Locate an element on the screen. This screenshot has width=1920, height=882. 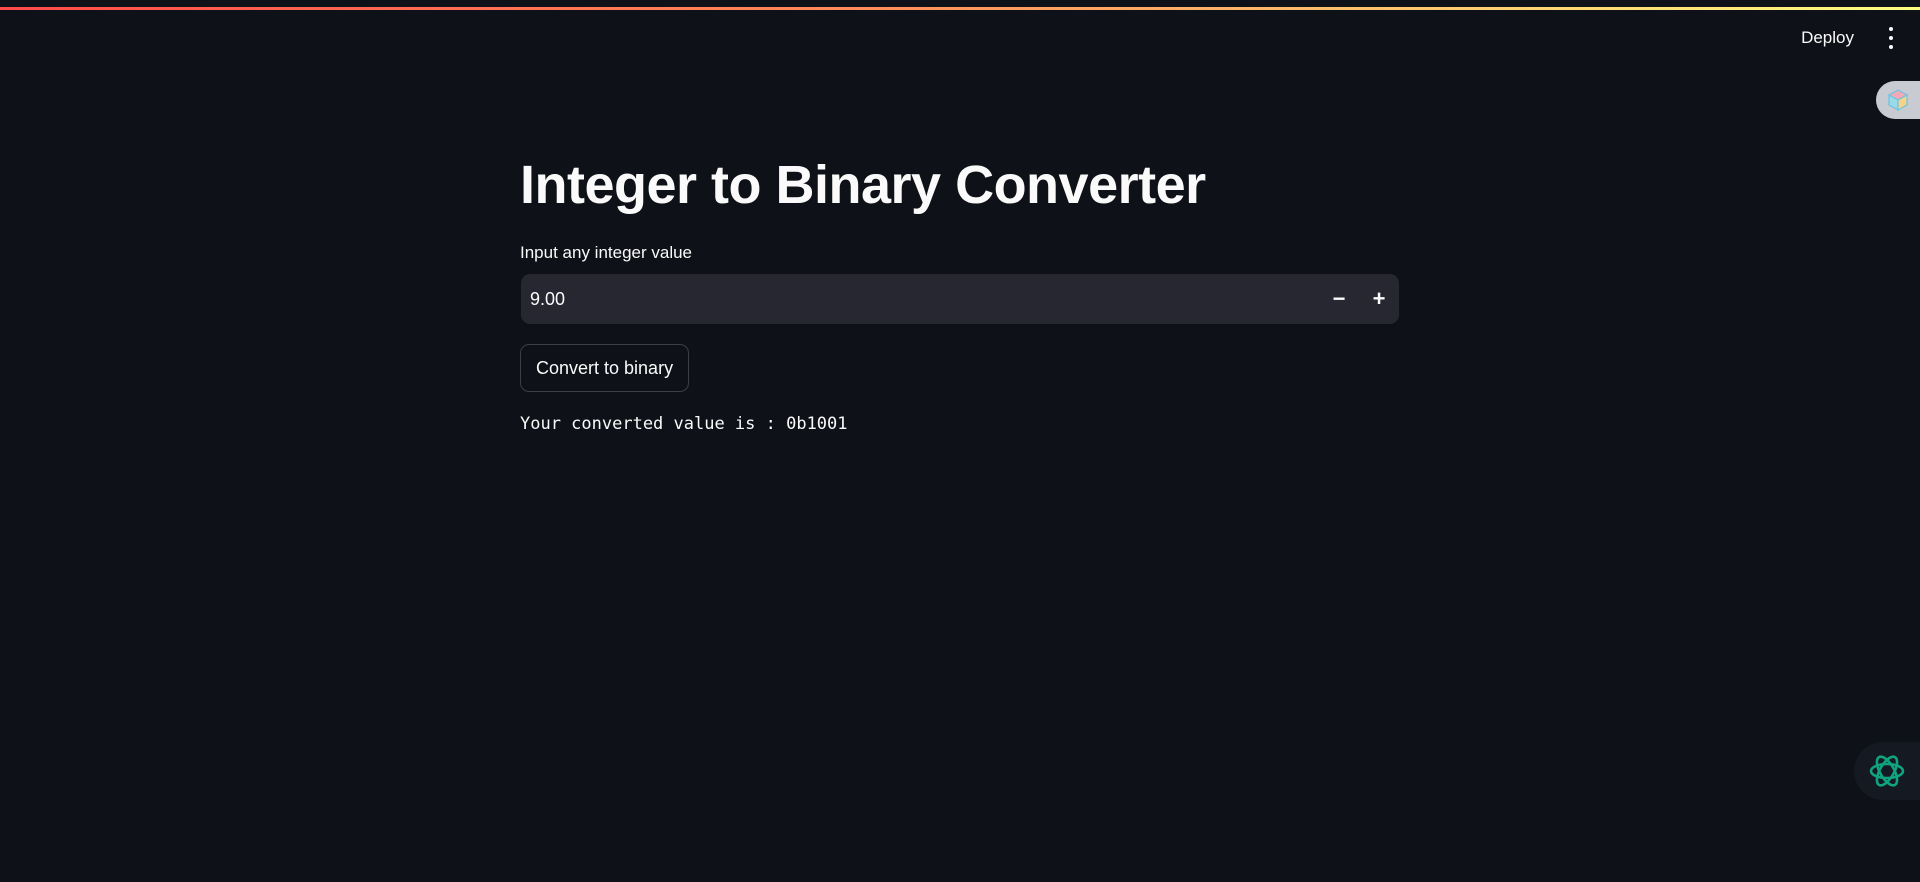
integer-input-field is located at coordinates (920, 299).